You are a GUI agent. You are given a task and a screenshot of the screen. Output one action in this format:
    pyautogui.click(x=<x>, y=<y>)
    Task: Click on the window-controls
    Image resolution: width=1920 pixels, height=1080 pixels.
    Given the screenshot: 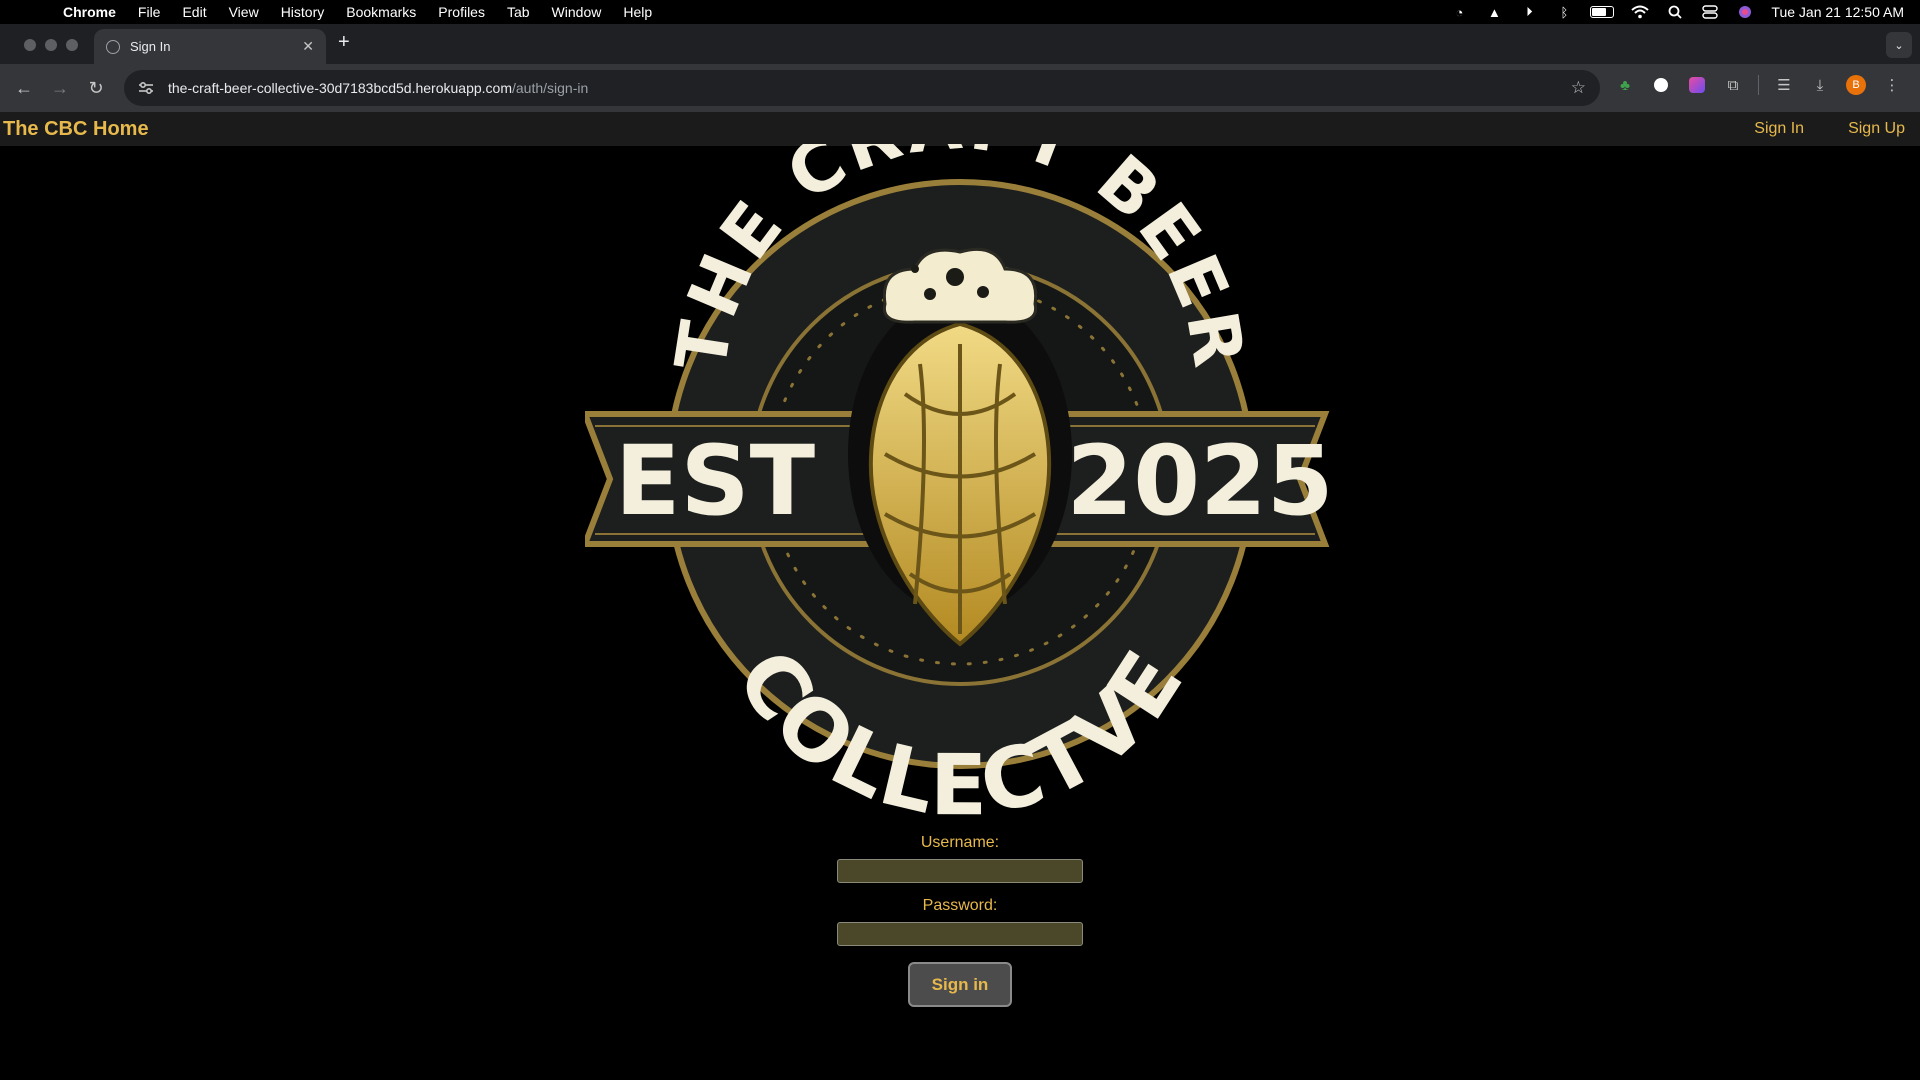 What is the action you would take?
    pyautogui.click(x=51, y=45)
    